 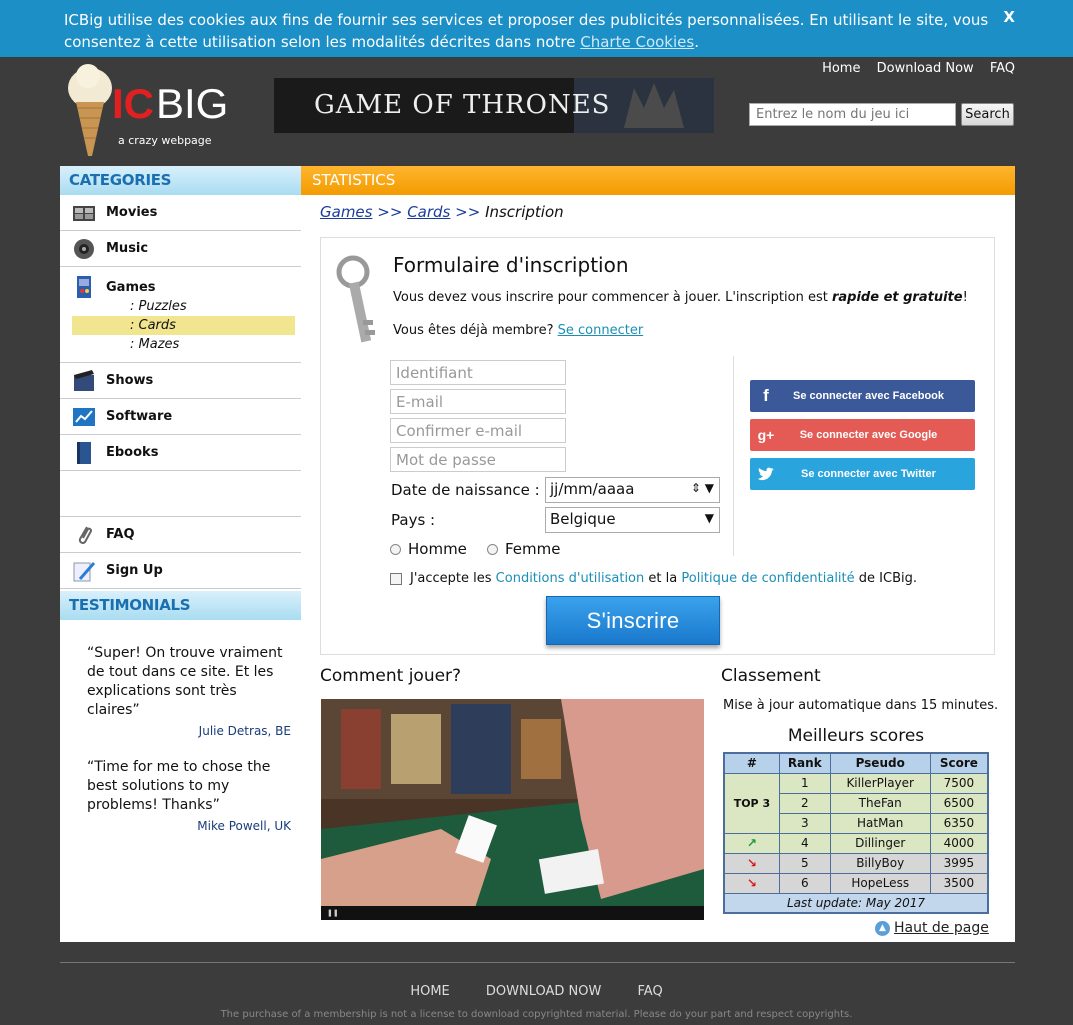 What do you see at coordinates (428, 549) in the screenshot?
I see `gender-male-radio: Homme` at bounding box center [428, 549].